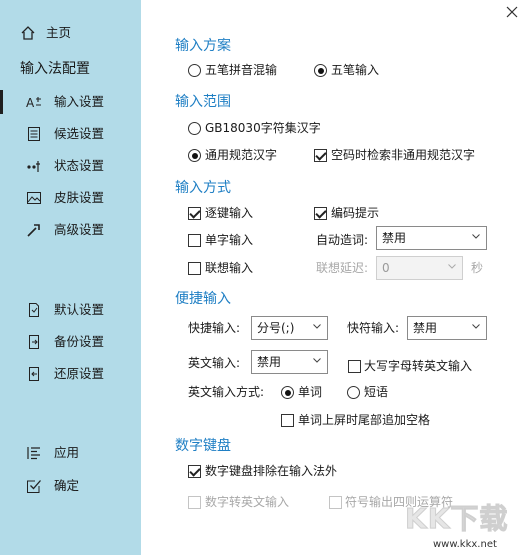  Describe the element at coordinates (226, 392) in the screenshot. I see `english-mode-label: 英文输入方式:` at that location.